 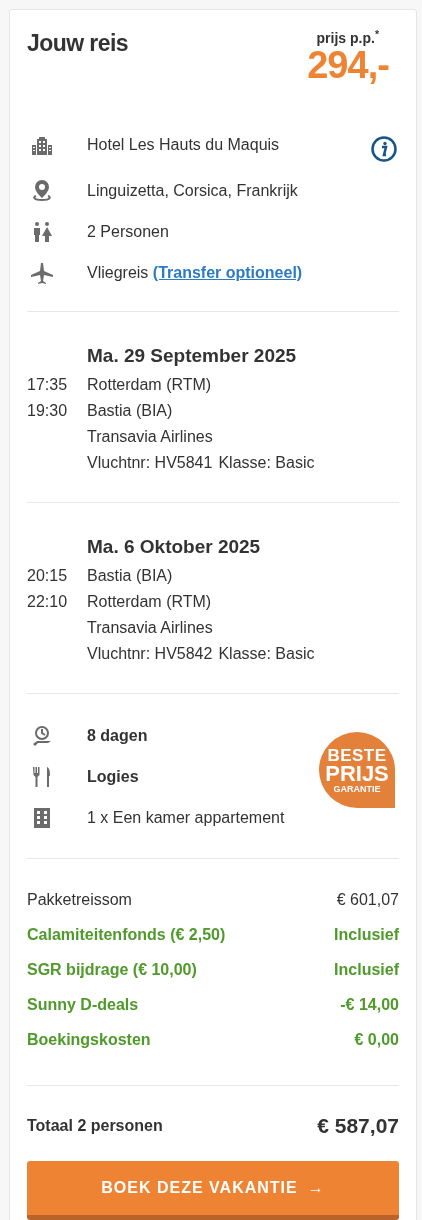 I want to click on flight-time: 20:15, so click(x=47, y=575).